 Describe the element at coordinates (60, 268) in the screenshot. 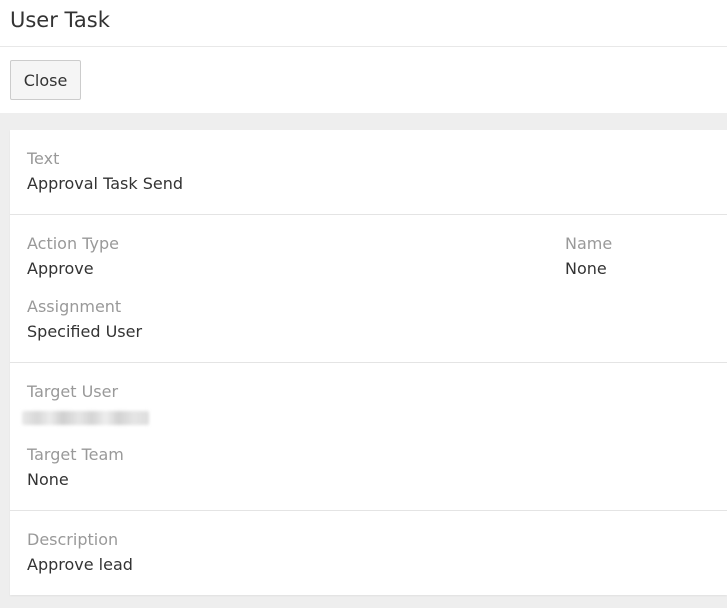

I see `field-value: Approve` at that location.